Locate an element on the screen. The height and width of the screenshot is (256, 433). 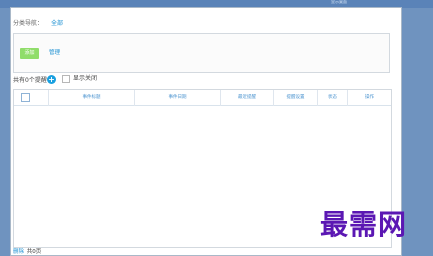
table-footer: 删除 共0页 is located at coordinates (27, 252).